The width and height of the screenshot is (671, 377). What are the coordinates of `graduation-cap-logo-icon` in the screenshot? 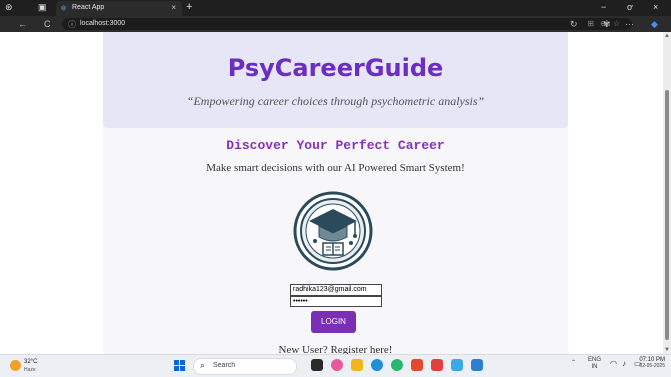 It's located at (333, 231).